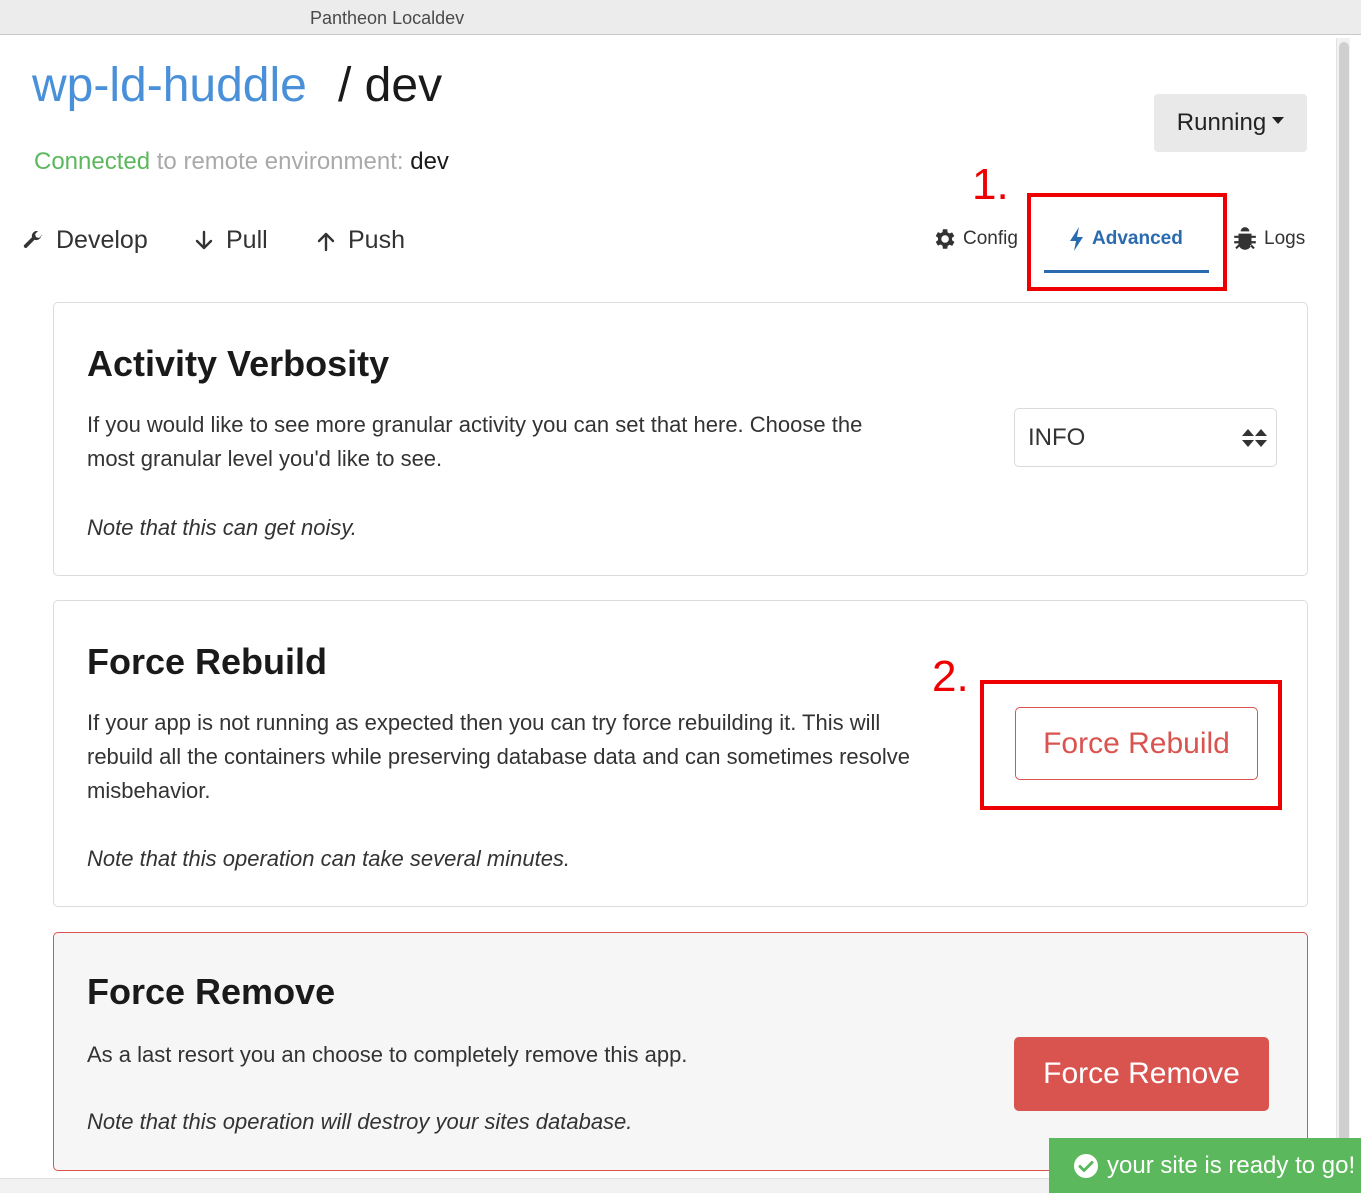 This screenshot has height=1193, width=1361. Describe the element at coordinates (211, 991) in the screenshot. I see `card-title: Force Remove` at that location.